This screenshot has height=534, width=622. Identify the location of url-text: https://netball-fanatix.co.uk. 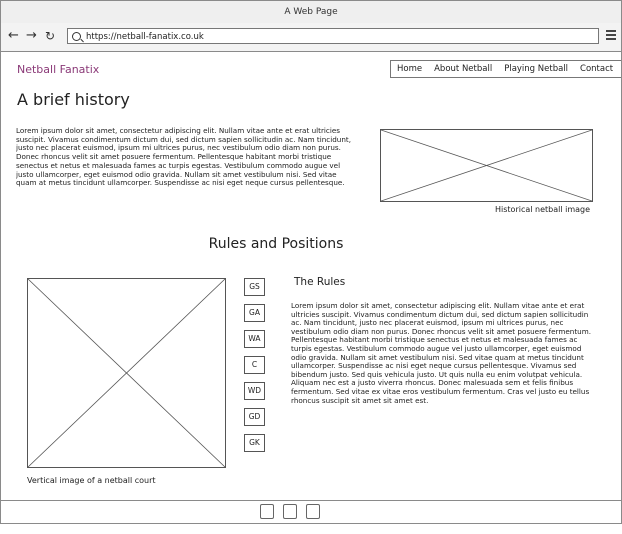
(145, 37).